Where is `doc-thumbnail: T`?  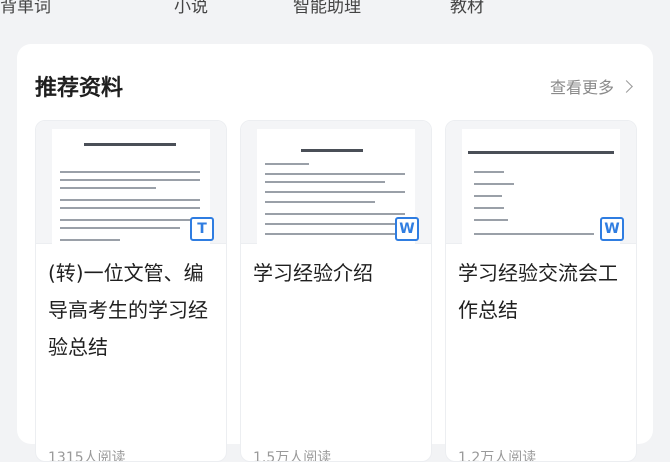
doc-thumbnail: T is located at coordinates (131, 184).